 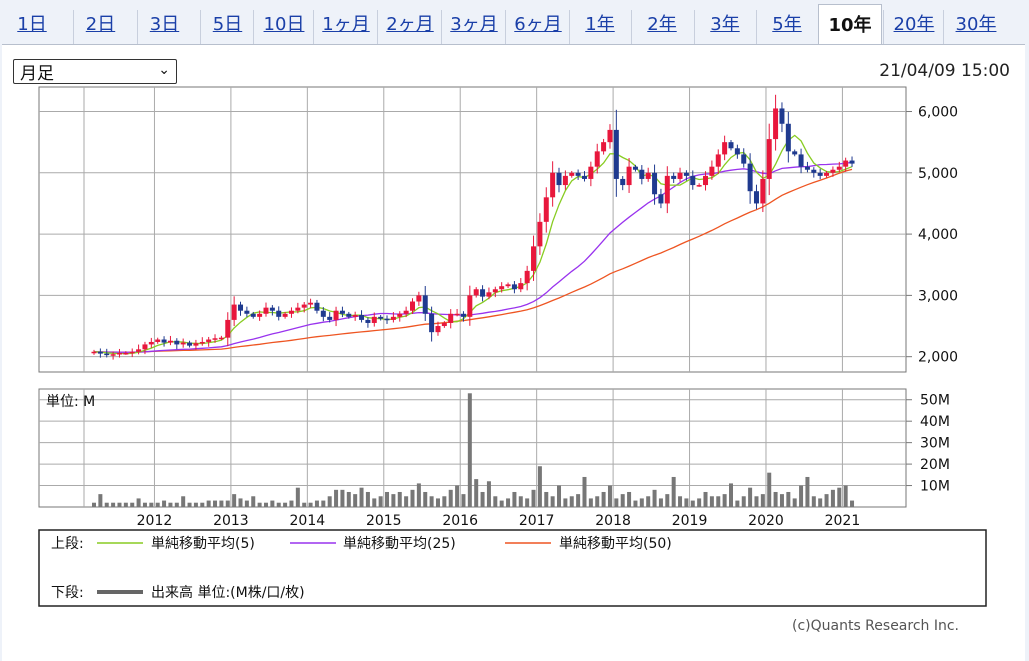 I want to click on tab-1: 2日, so click(x=100, y=27).